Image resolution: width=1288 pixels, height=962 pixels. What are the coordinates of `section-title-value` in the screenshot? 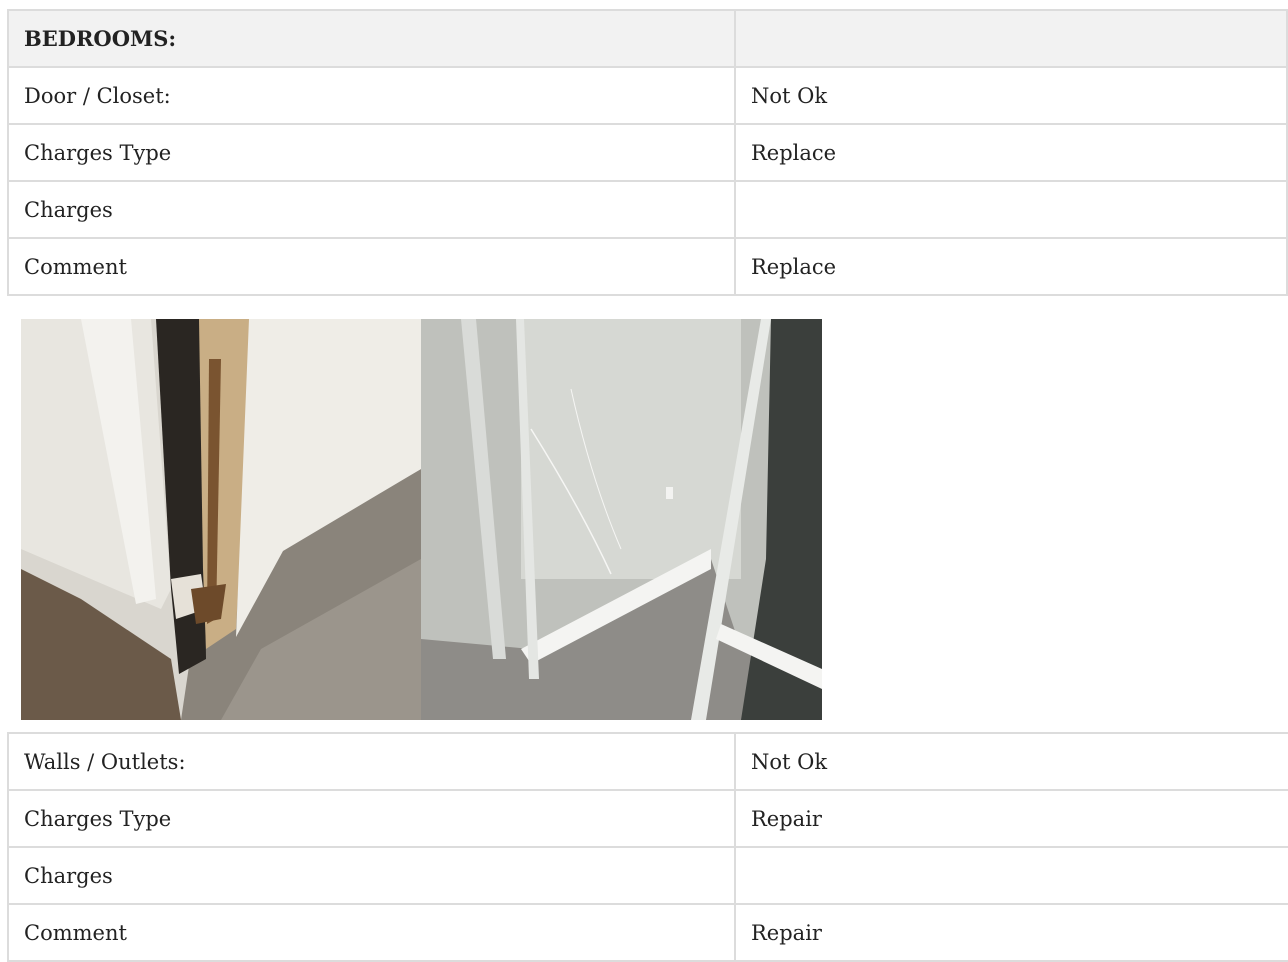 It's located at (1011, 38).